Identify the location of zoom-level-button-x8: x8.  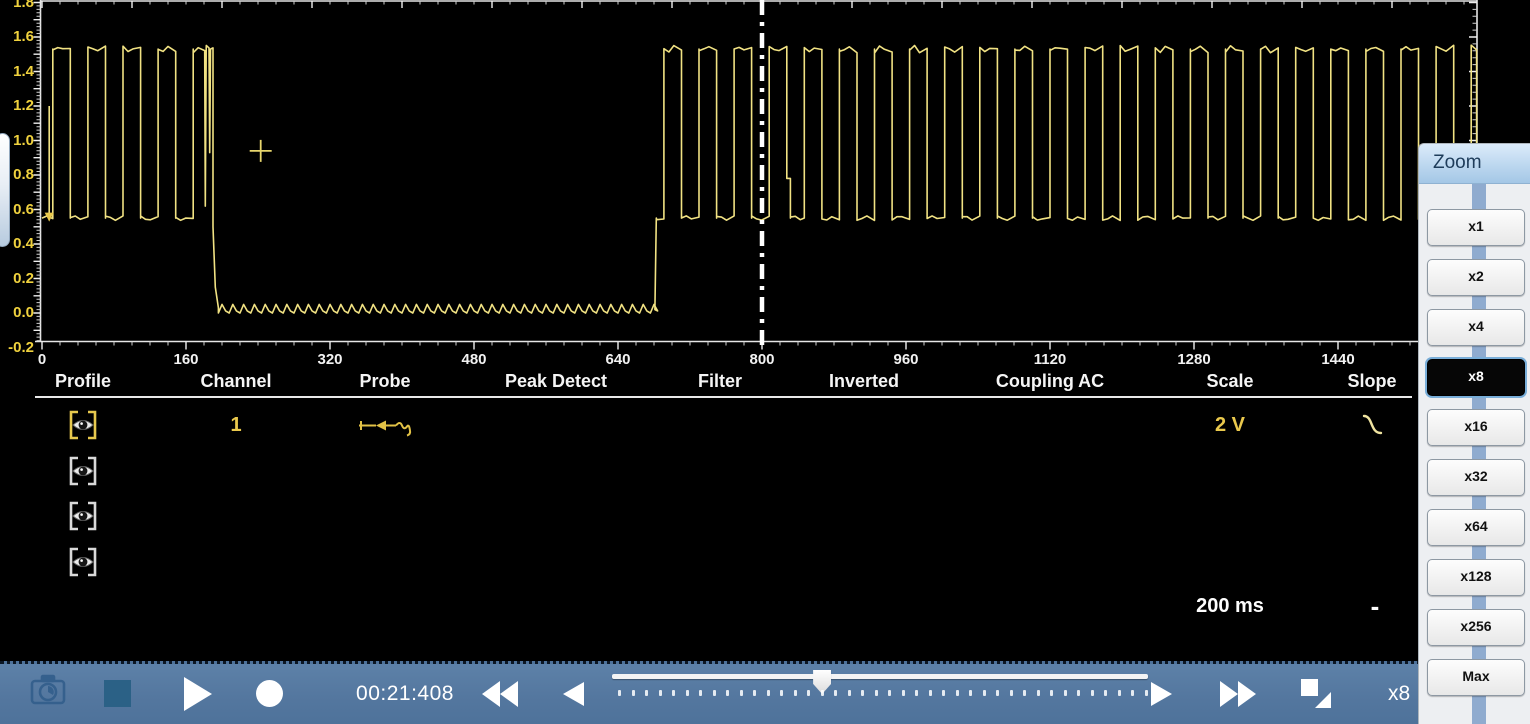
(1476, 377).